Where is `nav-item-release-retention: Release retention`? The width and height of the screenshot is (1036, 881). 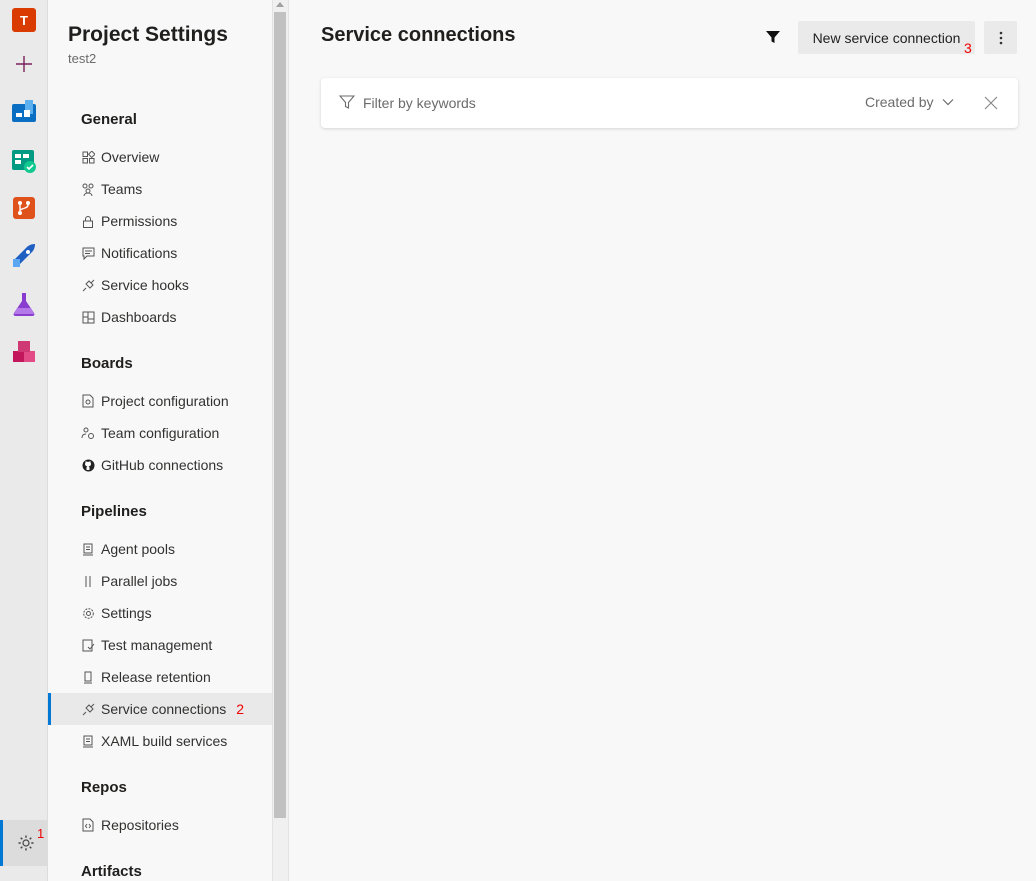
nav-item-release-retention: Release retention is located at coordinates (160, 677).